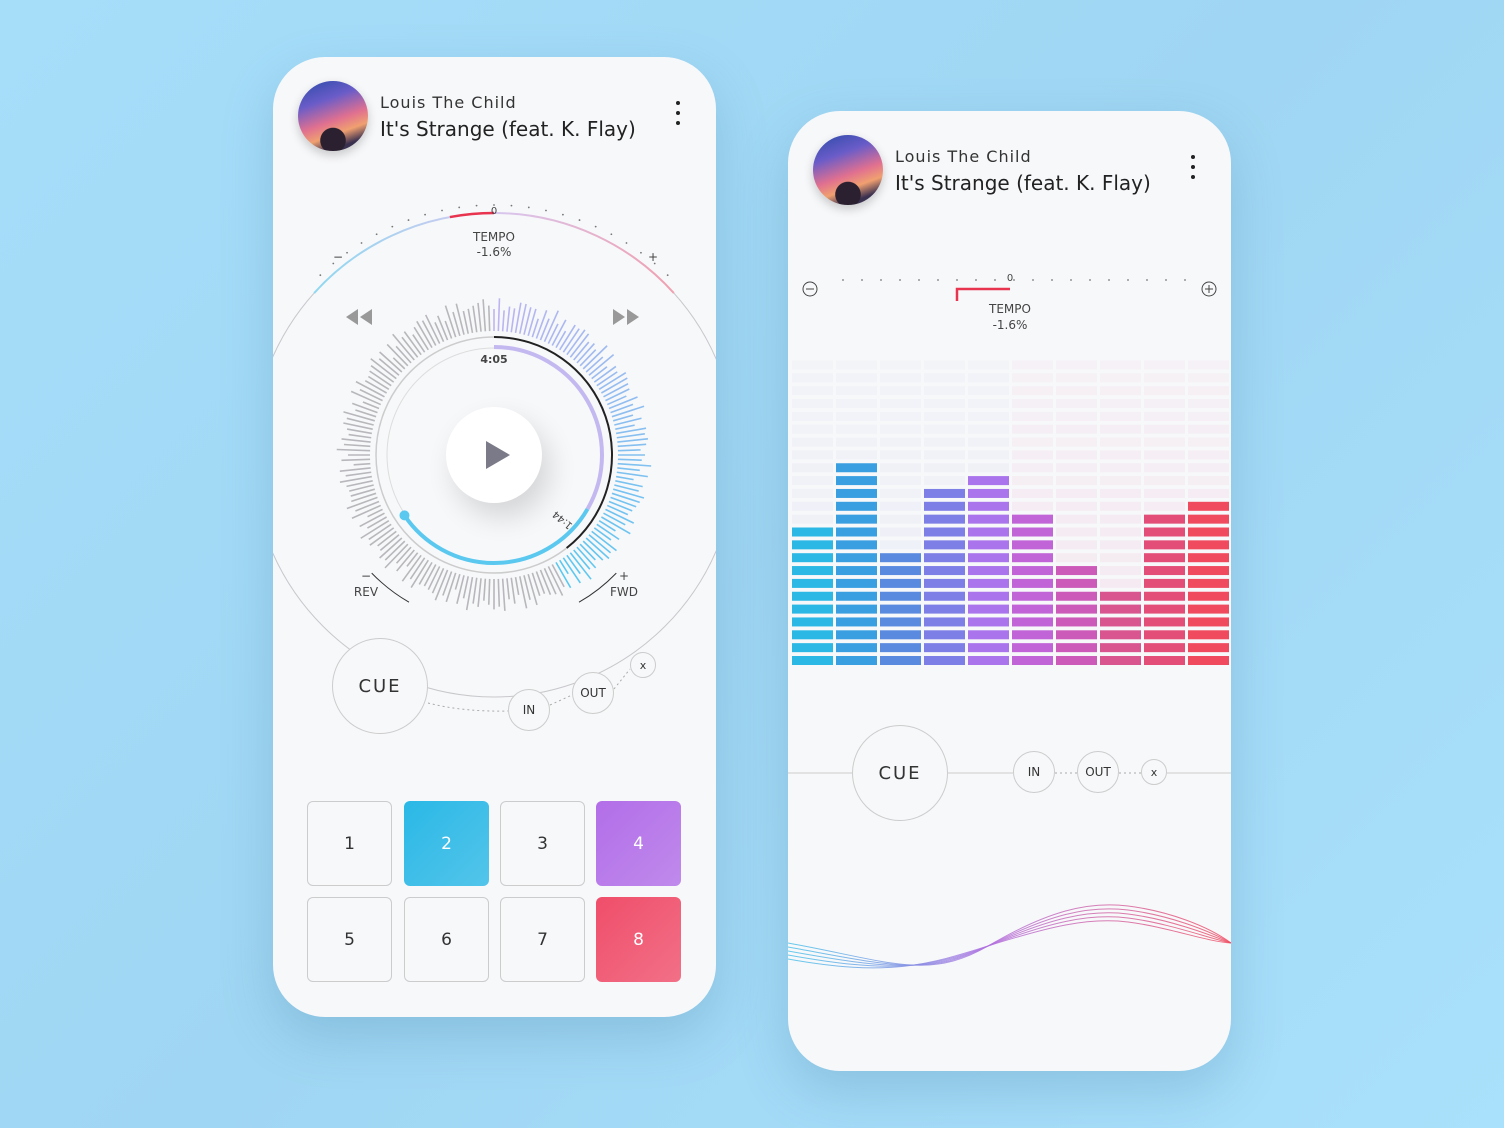 The image size is (1504, 1128). Describe the element at coordinates (626, 317) in the screenshot. I see `fast-forward-icon` at that location.